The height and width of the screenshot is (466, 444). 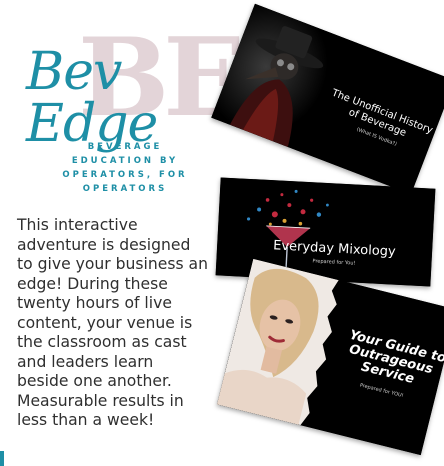 I want to click on logo-script-wordmark: Bev Edge, so click(x=92, y=98).